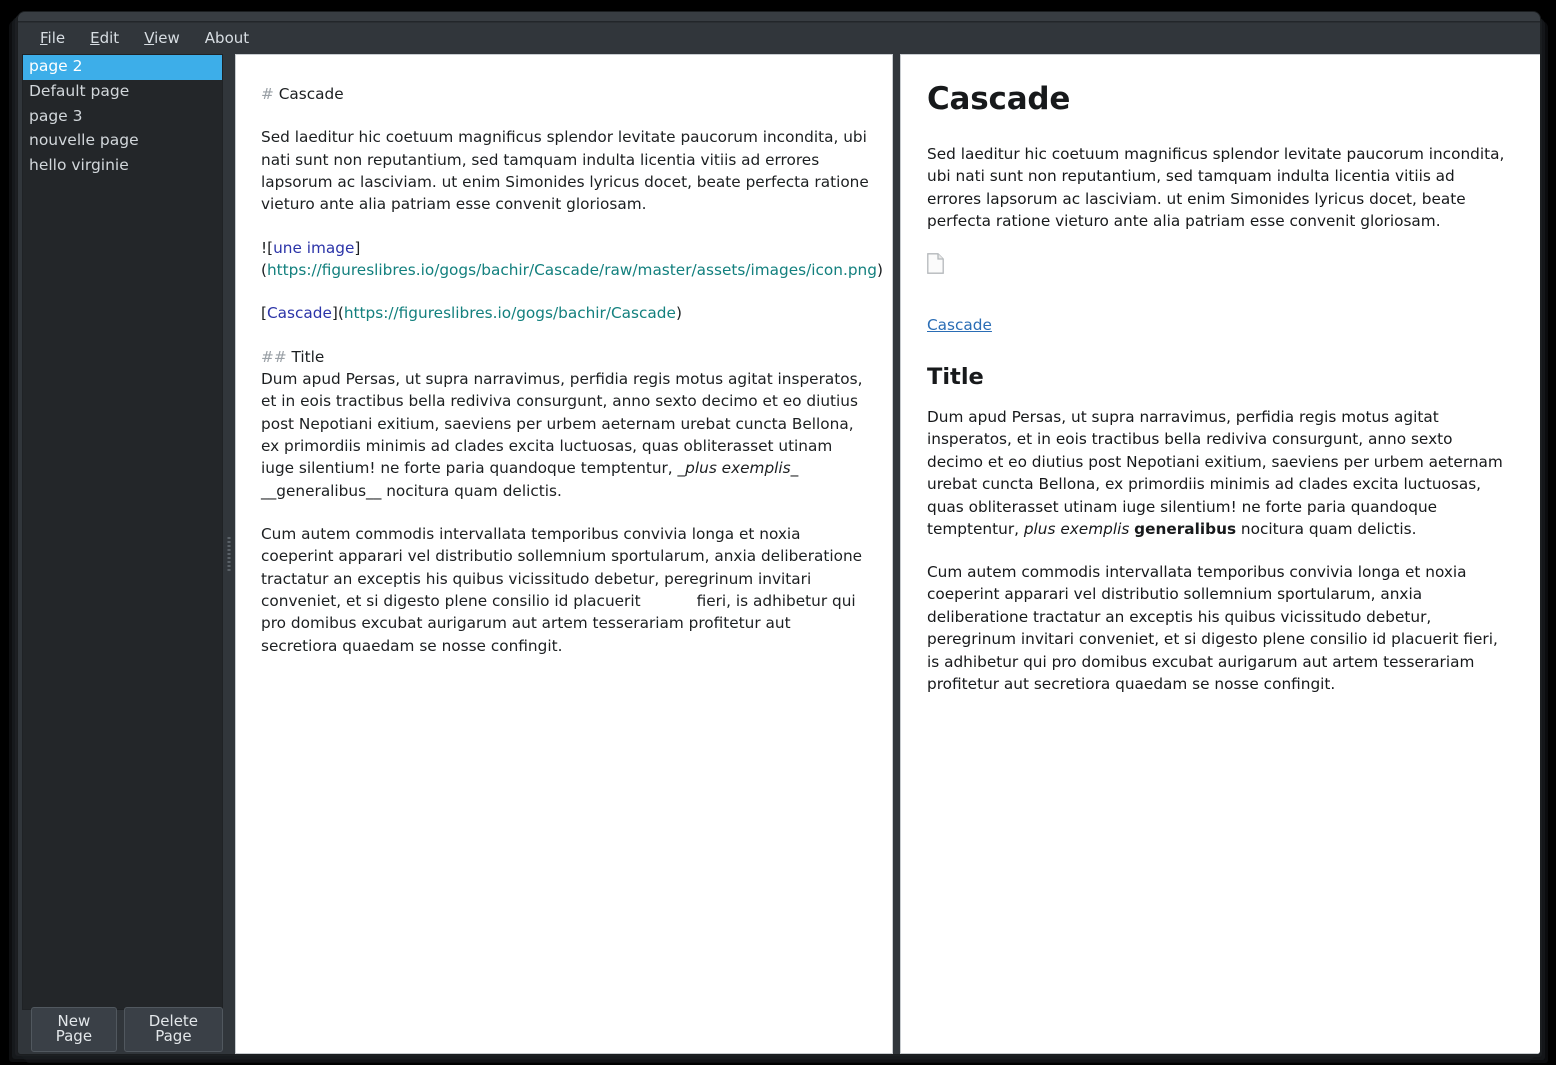 This screenshot has height=1065, width=1556. What do you see at coordinates (1218, 325) in the screenshot?
I see `preview-link-line: Cascade` at bounding box center [1218, 325].